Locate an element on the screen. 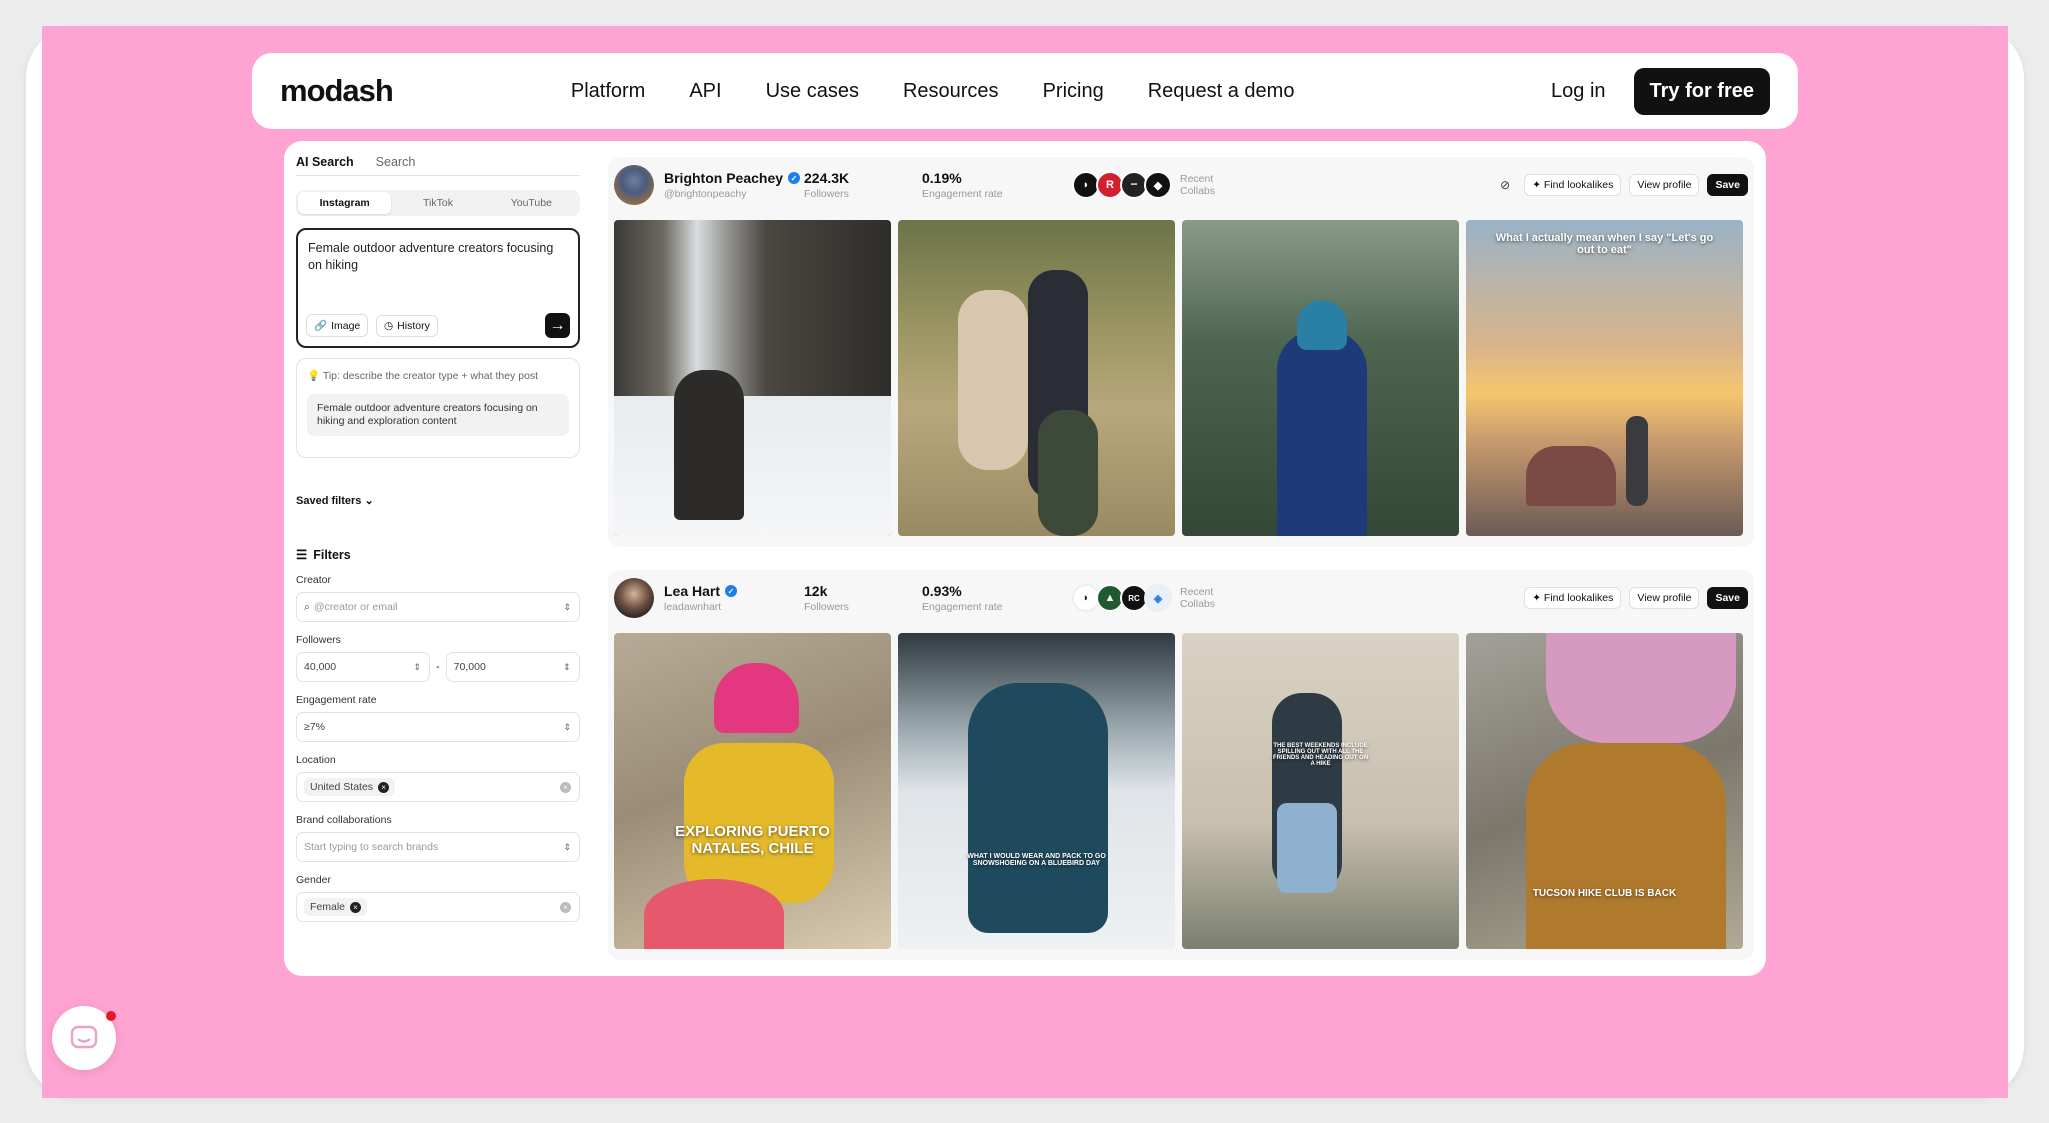 Image resolution: width=2049 pixels, height=1123 pixels. post-thumbnail: TUCSON HIKE CLUB IS BACK is located at coordinates (1604, 791).